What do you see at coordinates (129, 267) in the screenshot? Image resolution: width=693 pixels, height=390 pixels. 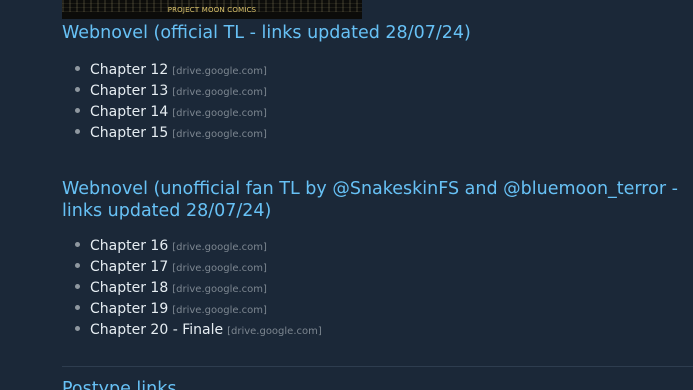 I see `chapter-link: Chapter 17` at bounding box center [129, 267].